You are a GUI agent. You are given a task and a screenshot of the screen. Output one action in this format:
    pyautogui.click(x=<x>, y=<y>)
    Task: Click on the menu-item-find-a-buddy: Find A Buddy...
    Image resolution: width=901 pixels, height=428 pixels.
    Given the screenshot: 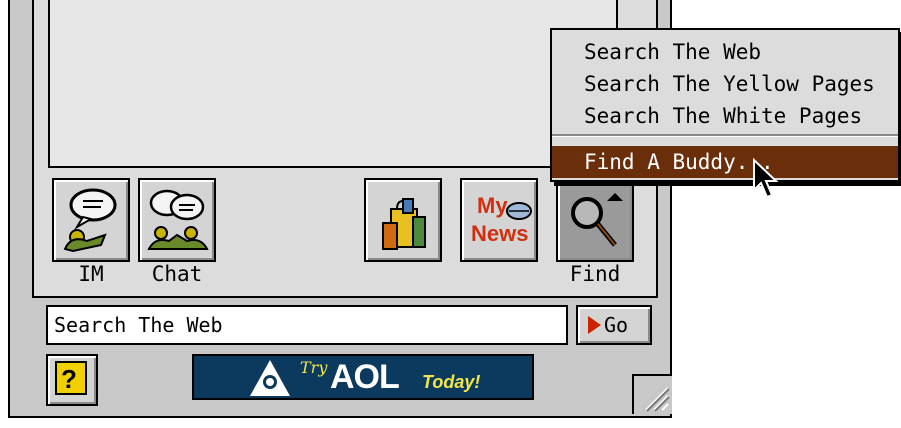 What is the action you would take?
    pyautogui.click(x=725, y=162)
    